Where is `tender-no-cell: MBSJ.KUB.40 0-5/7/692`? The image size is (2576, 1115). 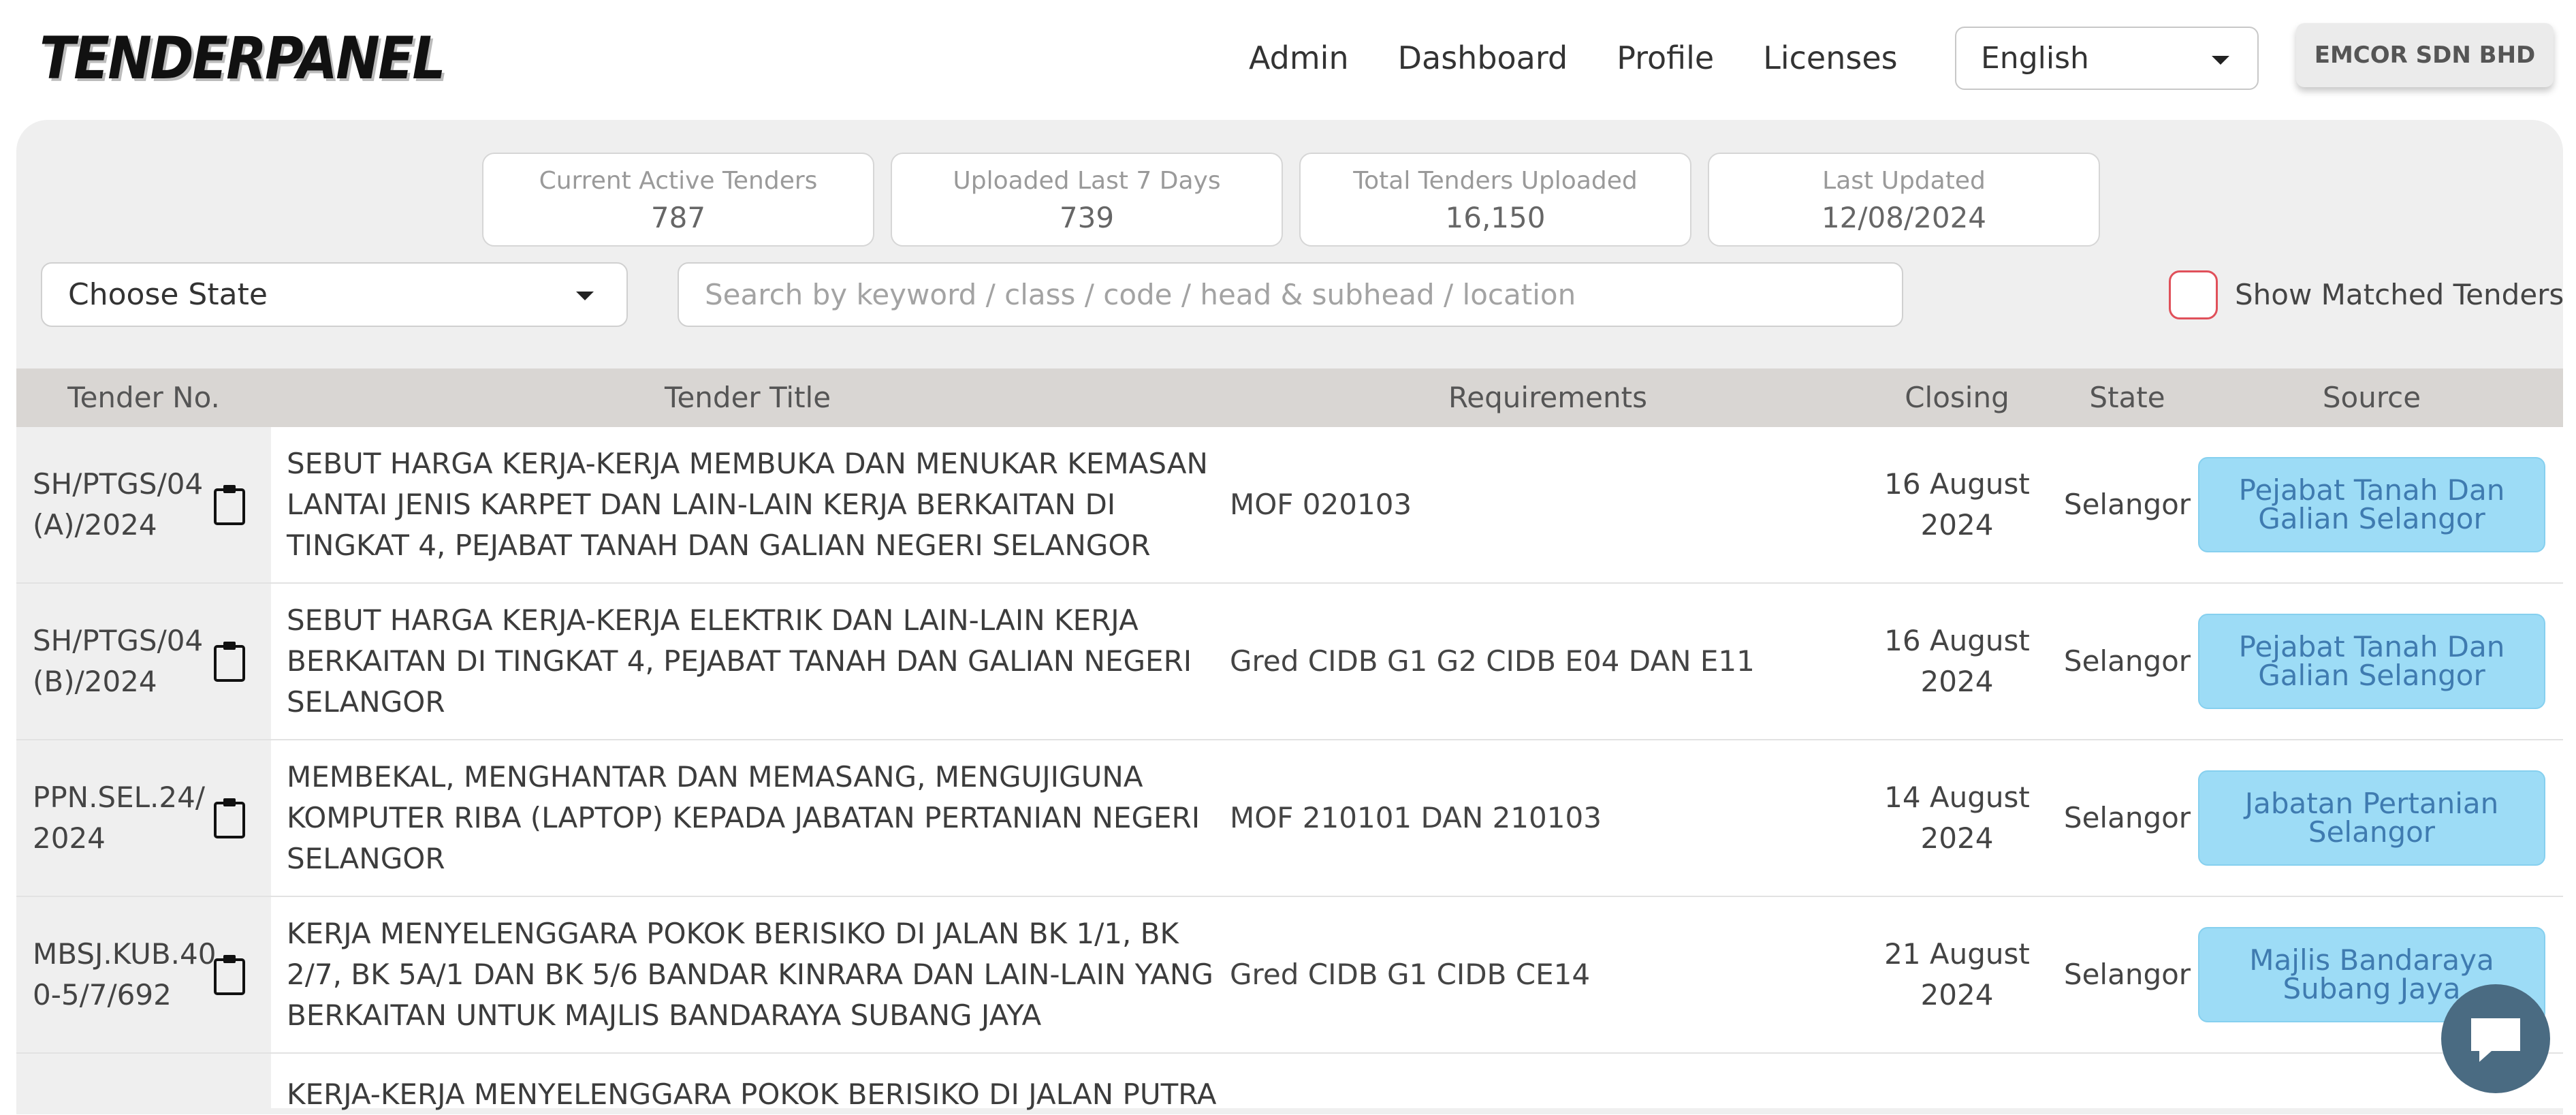
tender-no-cell: MBSJ.KUB.40 0-5/7/692 is located at coordinates (143, 974).